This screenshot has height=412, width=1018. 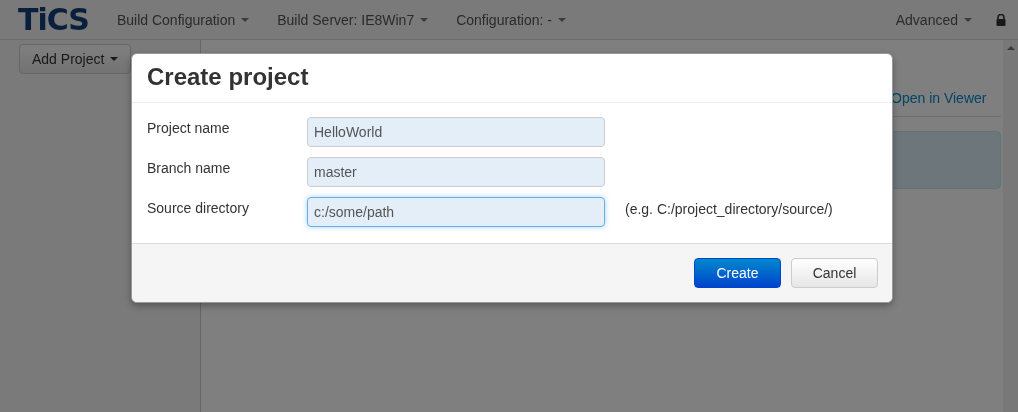 I want to click on dialog-title: Create project, so click(x=228, y=77).